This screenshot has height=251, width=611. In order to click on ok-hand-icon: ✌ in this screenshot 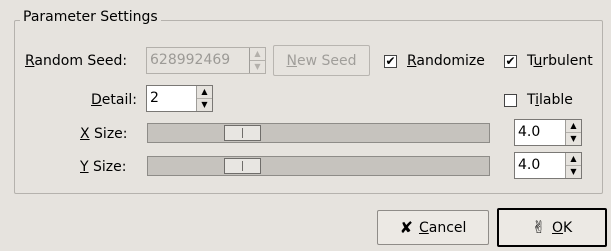, I will do `click(539, 227)`.